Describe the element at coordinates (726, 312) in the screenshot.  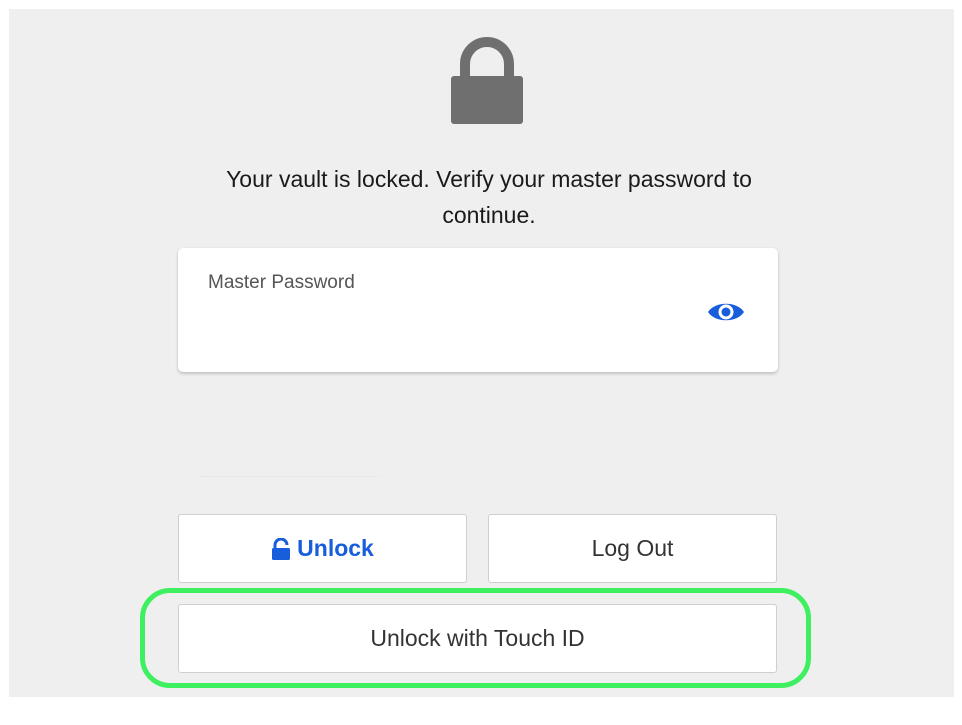
I see `eye-icon` at that location.